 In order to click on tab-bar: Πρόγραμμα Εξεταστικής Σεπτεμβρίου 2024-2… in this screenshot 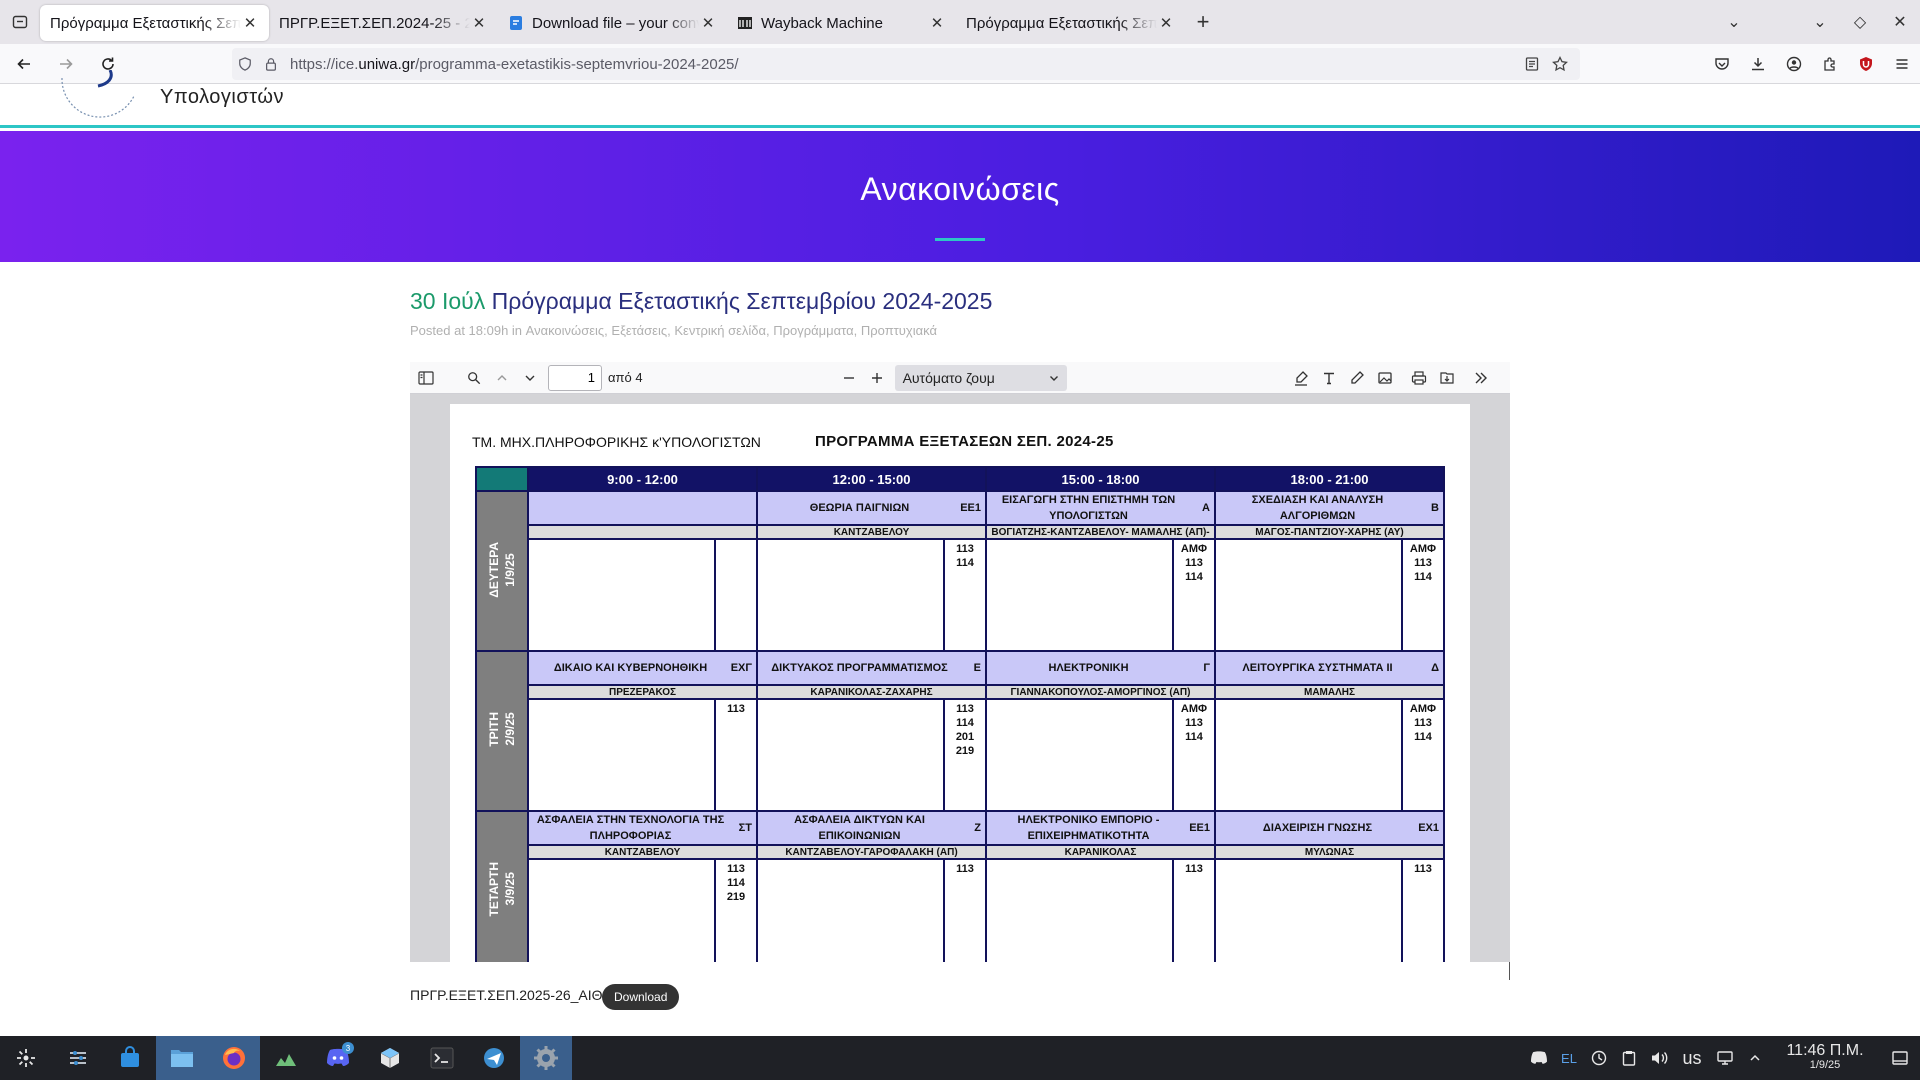, I will do `click(960, 22)`.